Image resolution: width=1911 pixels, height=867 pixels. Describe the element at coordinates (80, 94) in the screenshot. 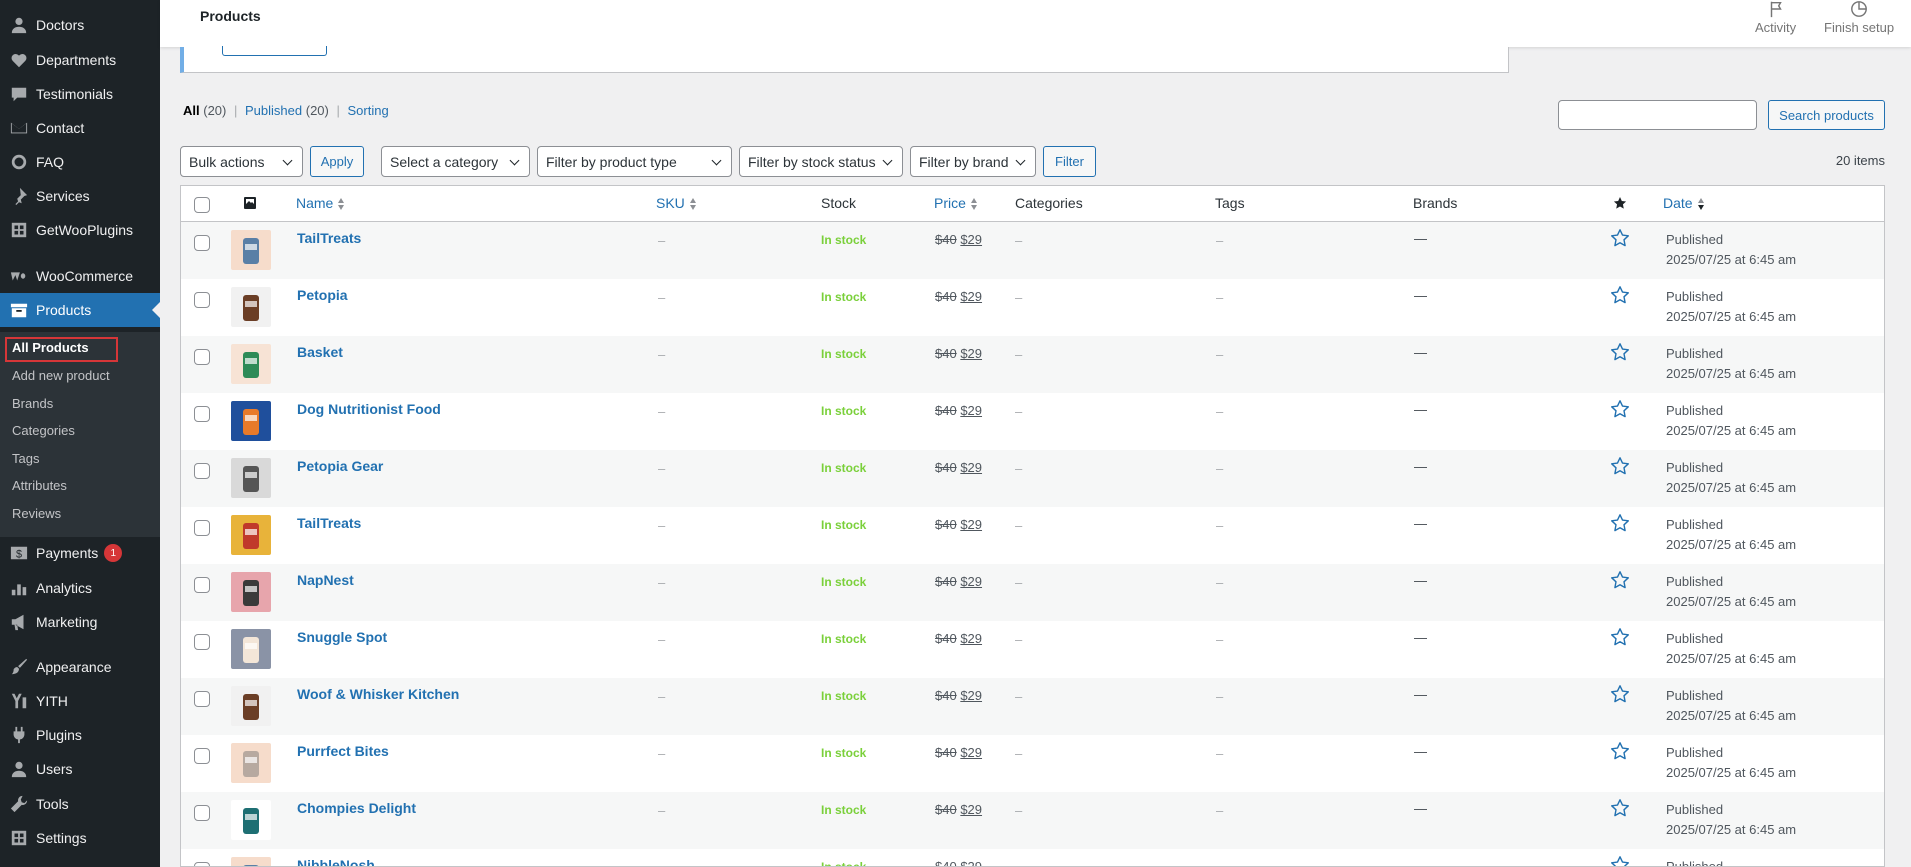

I see `menu-item-testimonials: Testimonials` at that location.